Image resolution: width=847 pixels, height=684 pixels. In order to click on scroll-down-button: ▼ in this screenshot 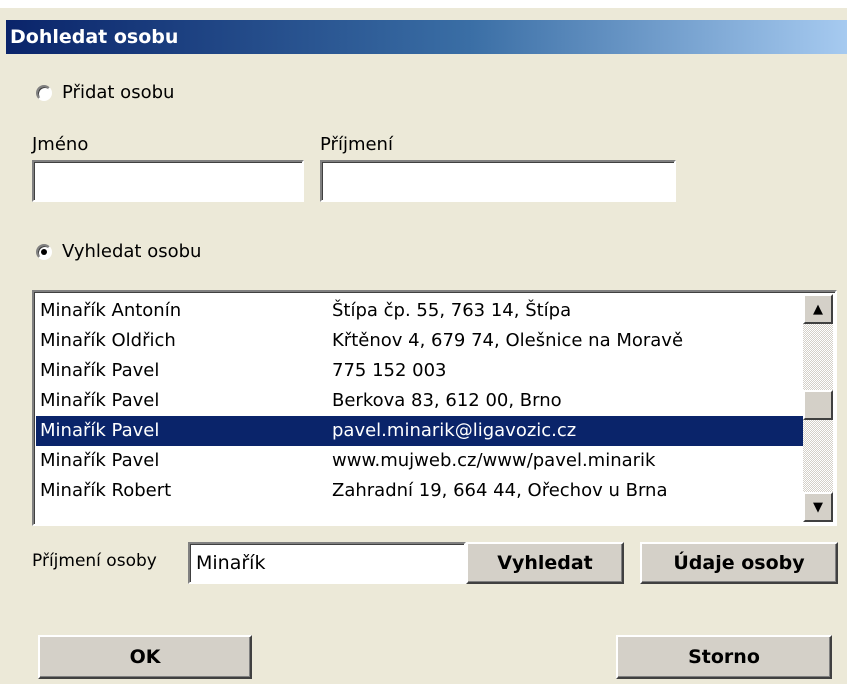, I will do `click(818, 507)`.